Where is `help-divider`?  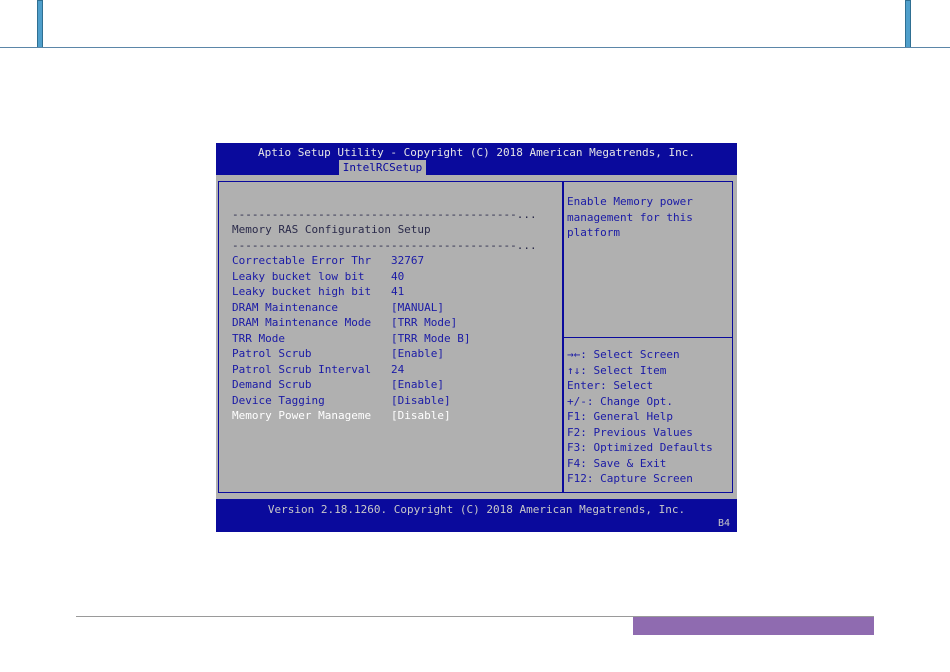 help-divider is located at coordinates (647, 337).